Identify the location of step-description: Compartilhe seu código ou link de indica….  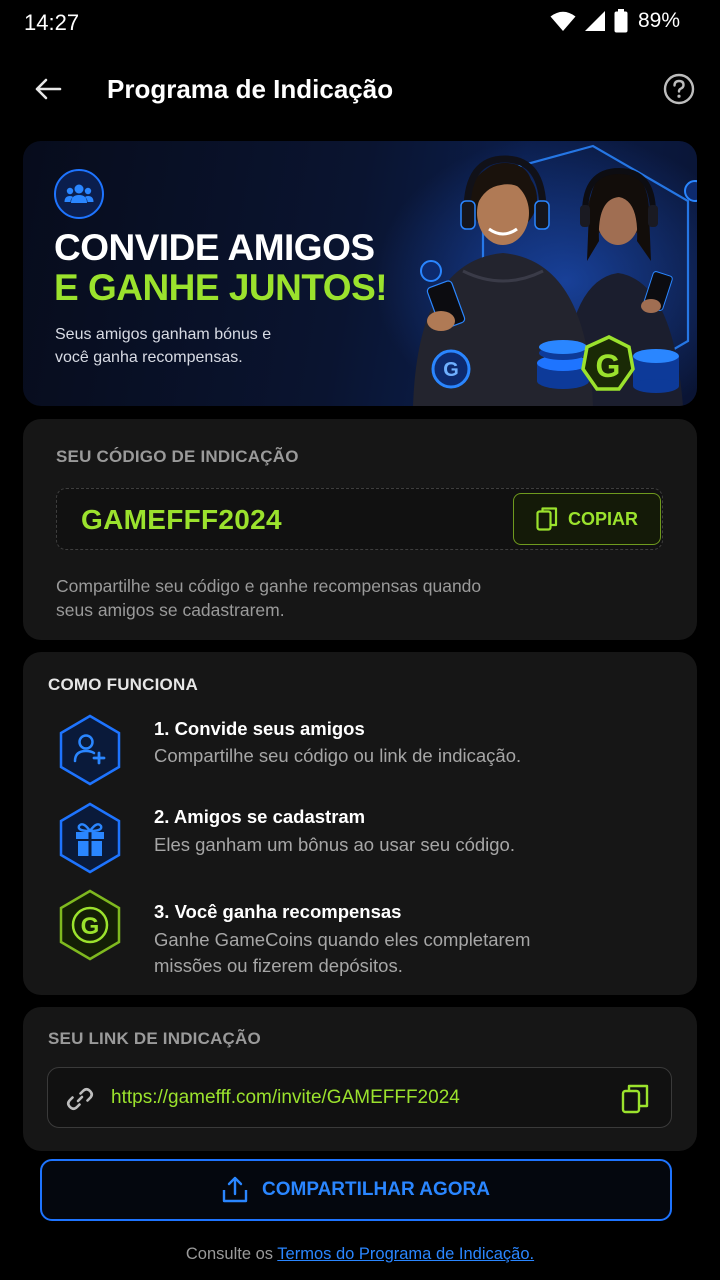
(338, 755).